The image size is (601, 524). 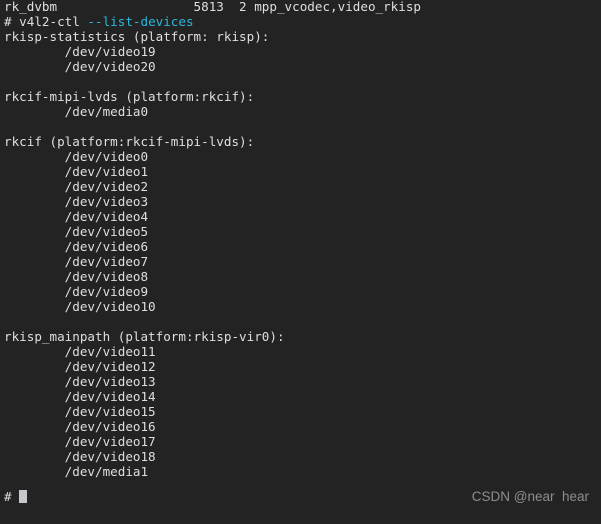 I want to click on device-path-item: /dev/video13, so click(x=80, y=381).